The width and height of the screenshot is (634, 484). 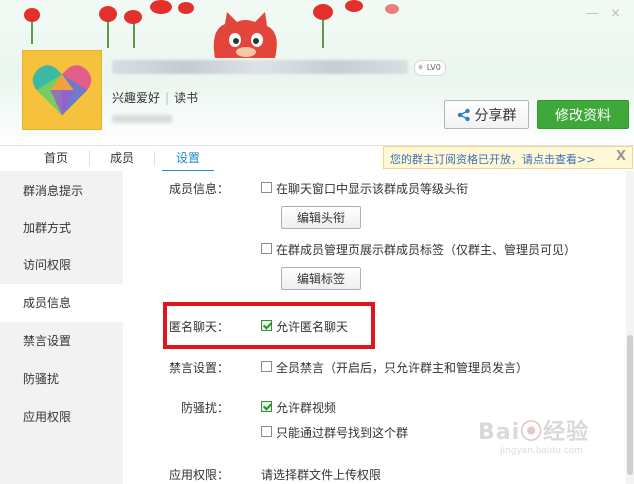 What do you see at coordinates (630, 405) in the screenshot?
I see `scrollbar-thumb` at bounding box center [630, 405].